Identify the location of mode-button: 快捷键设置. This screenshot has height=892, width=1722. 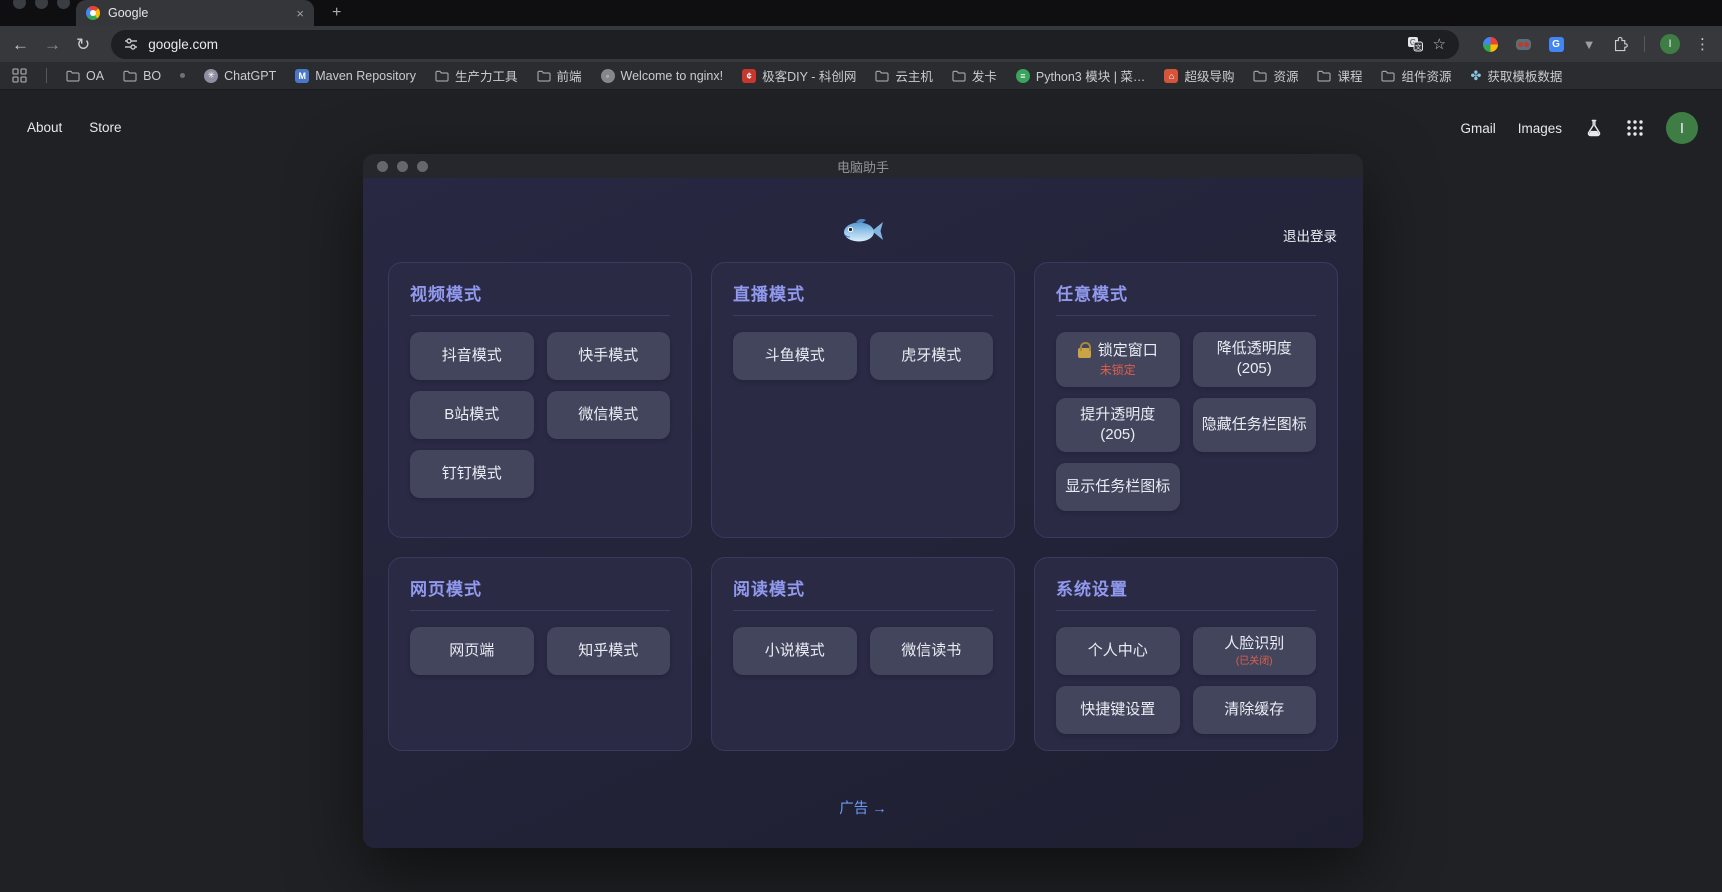
(1118, 710).